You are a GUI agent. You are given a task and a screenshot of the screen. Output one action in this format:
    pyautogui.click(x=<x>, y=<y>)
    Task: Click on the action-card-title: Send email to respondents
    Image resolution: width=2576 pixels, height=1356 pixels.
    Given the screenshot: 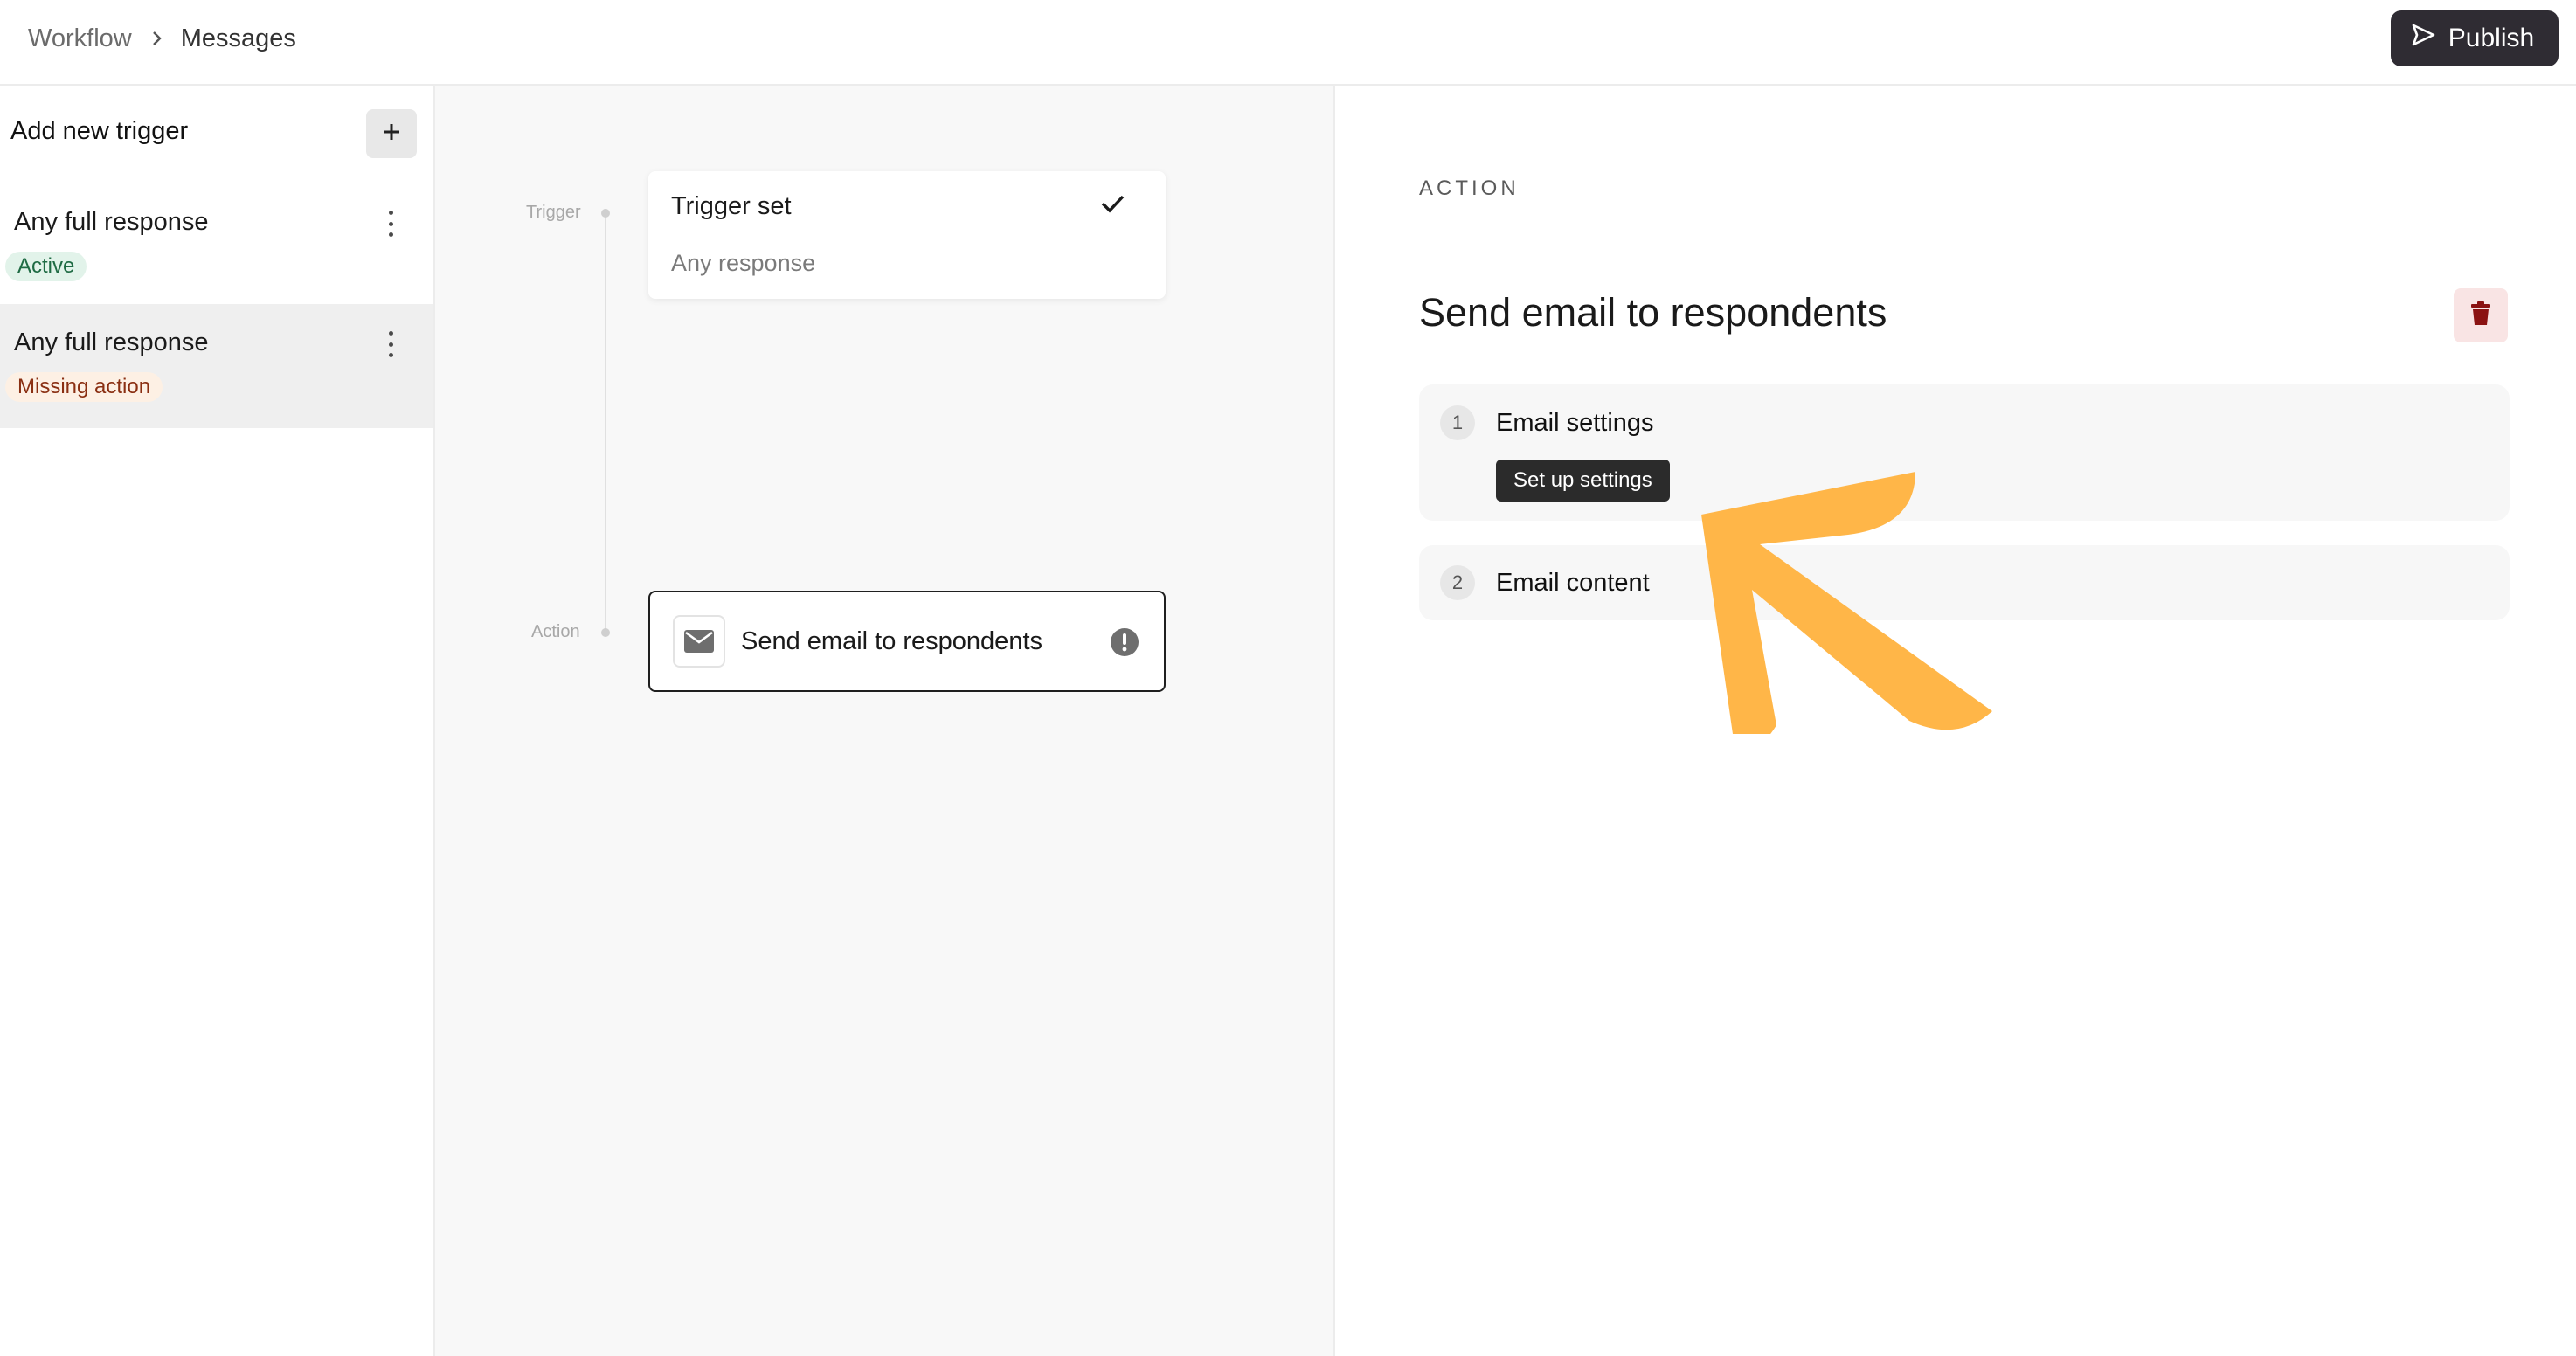 What is the action you would take?
    pyautogui.click(x=891, y=641)
    